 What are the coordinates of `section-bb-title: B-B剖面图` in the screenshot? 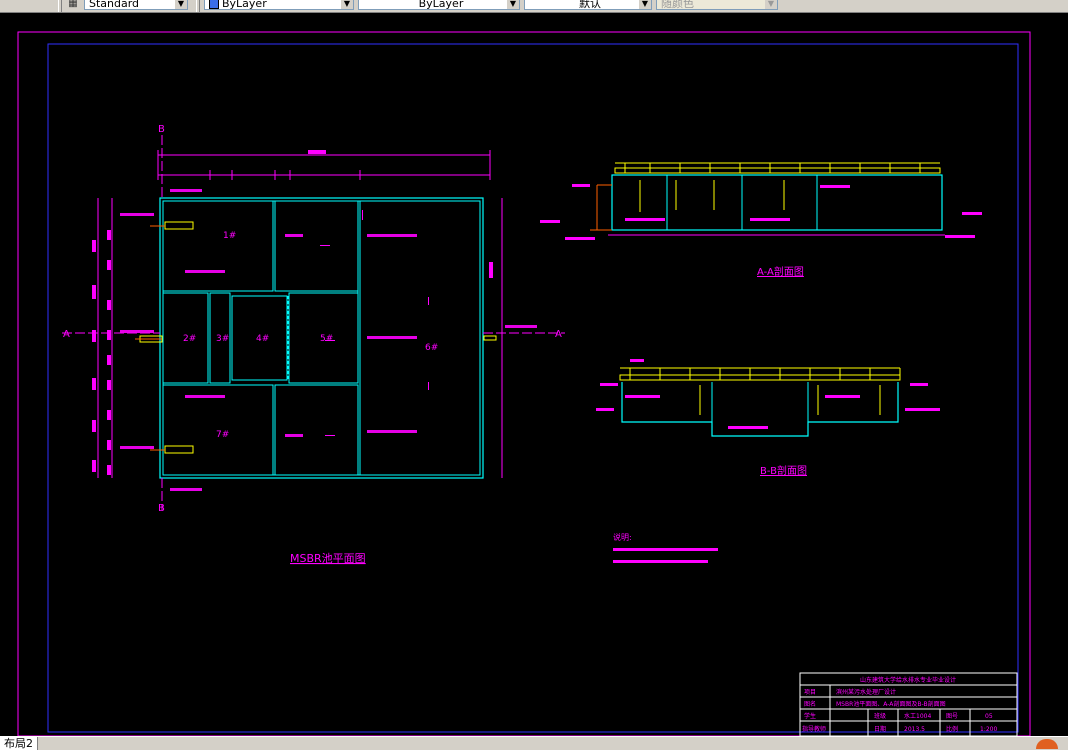 It's located at (783, 470).